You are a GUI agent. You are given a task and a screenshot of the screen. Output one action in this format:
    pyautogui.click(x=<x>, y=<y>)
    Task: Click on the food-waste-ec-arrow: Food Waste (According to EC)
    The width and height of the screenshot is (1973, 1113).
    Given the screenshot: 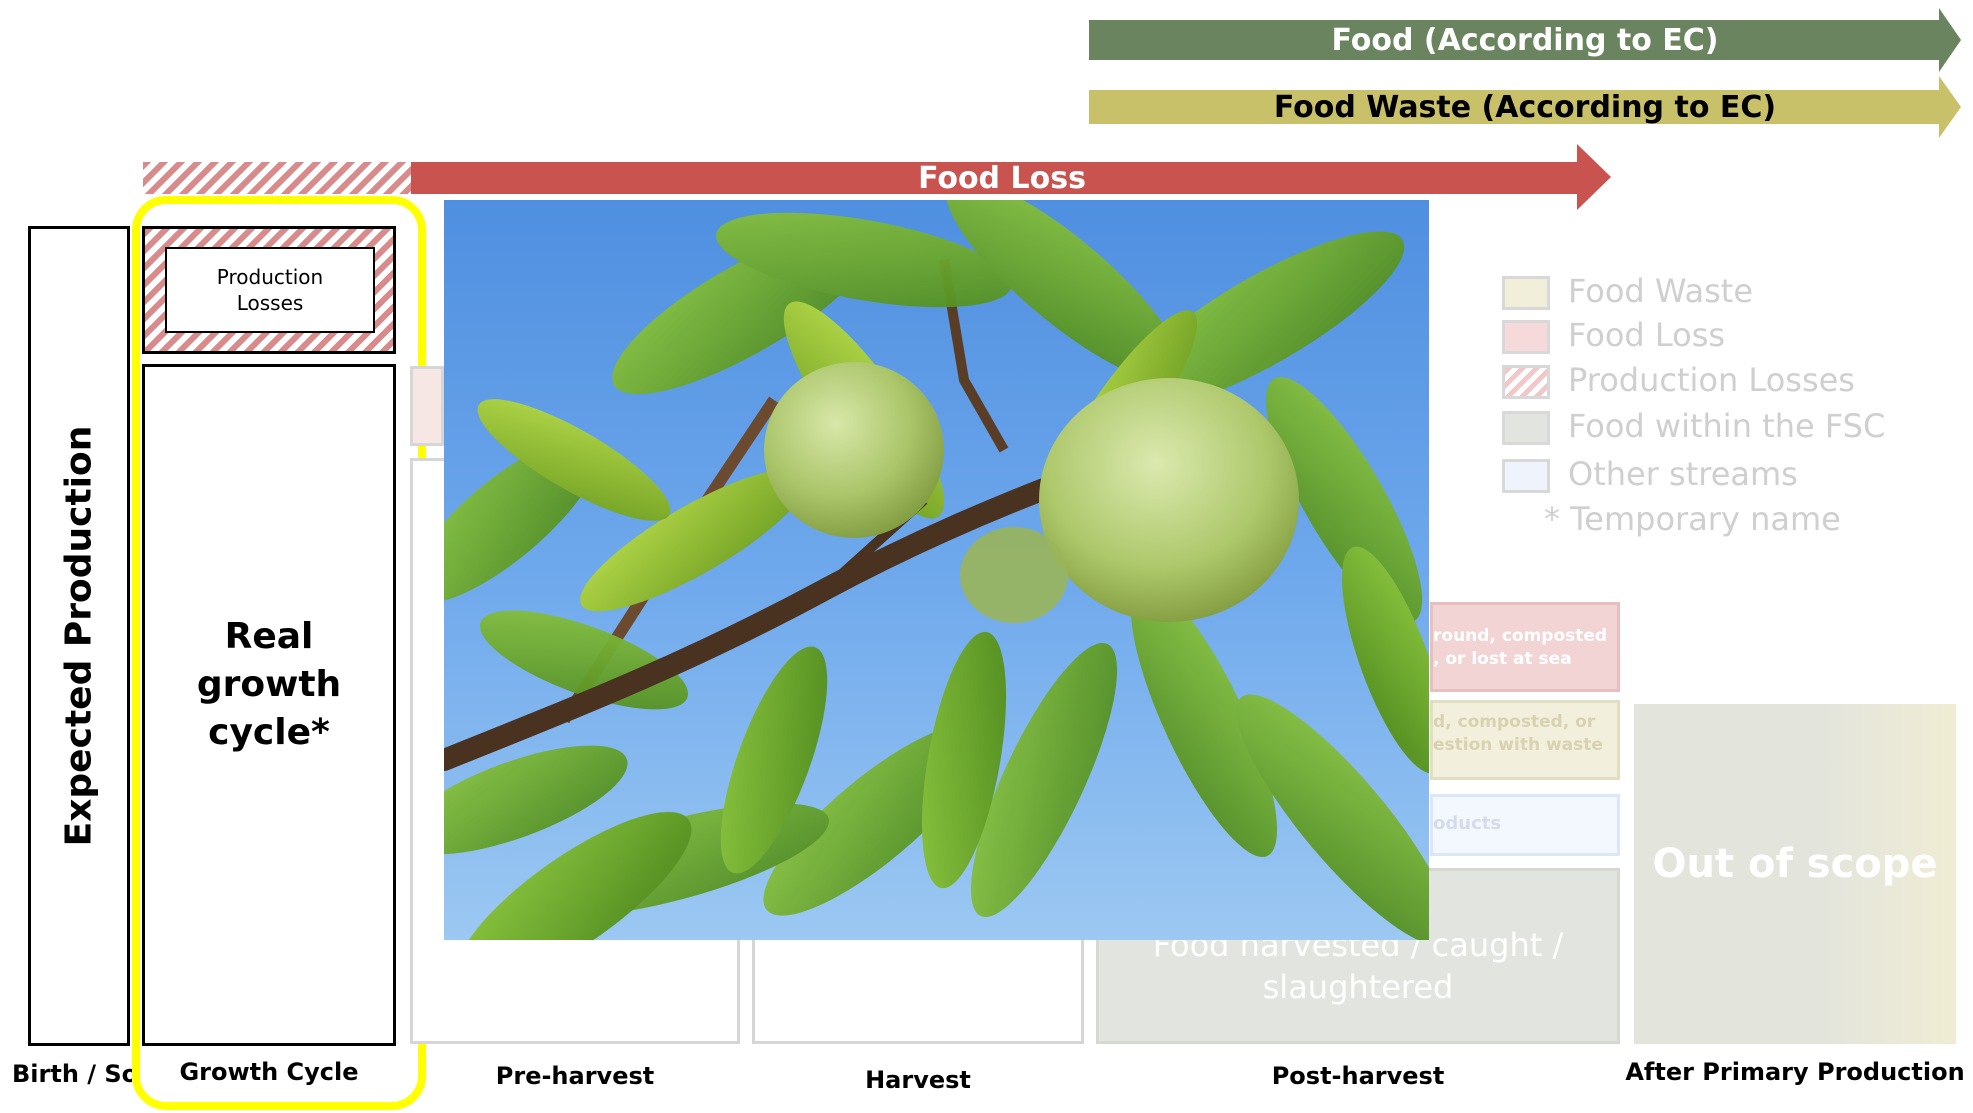 What is the action you would take?
    pyautogui.click(x=1525, y=107)
    